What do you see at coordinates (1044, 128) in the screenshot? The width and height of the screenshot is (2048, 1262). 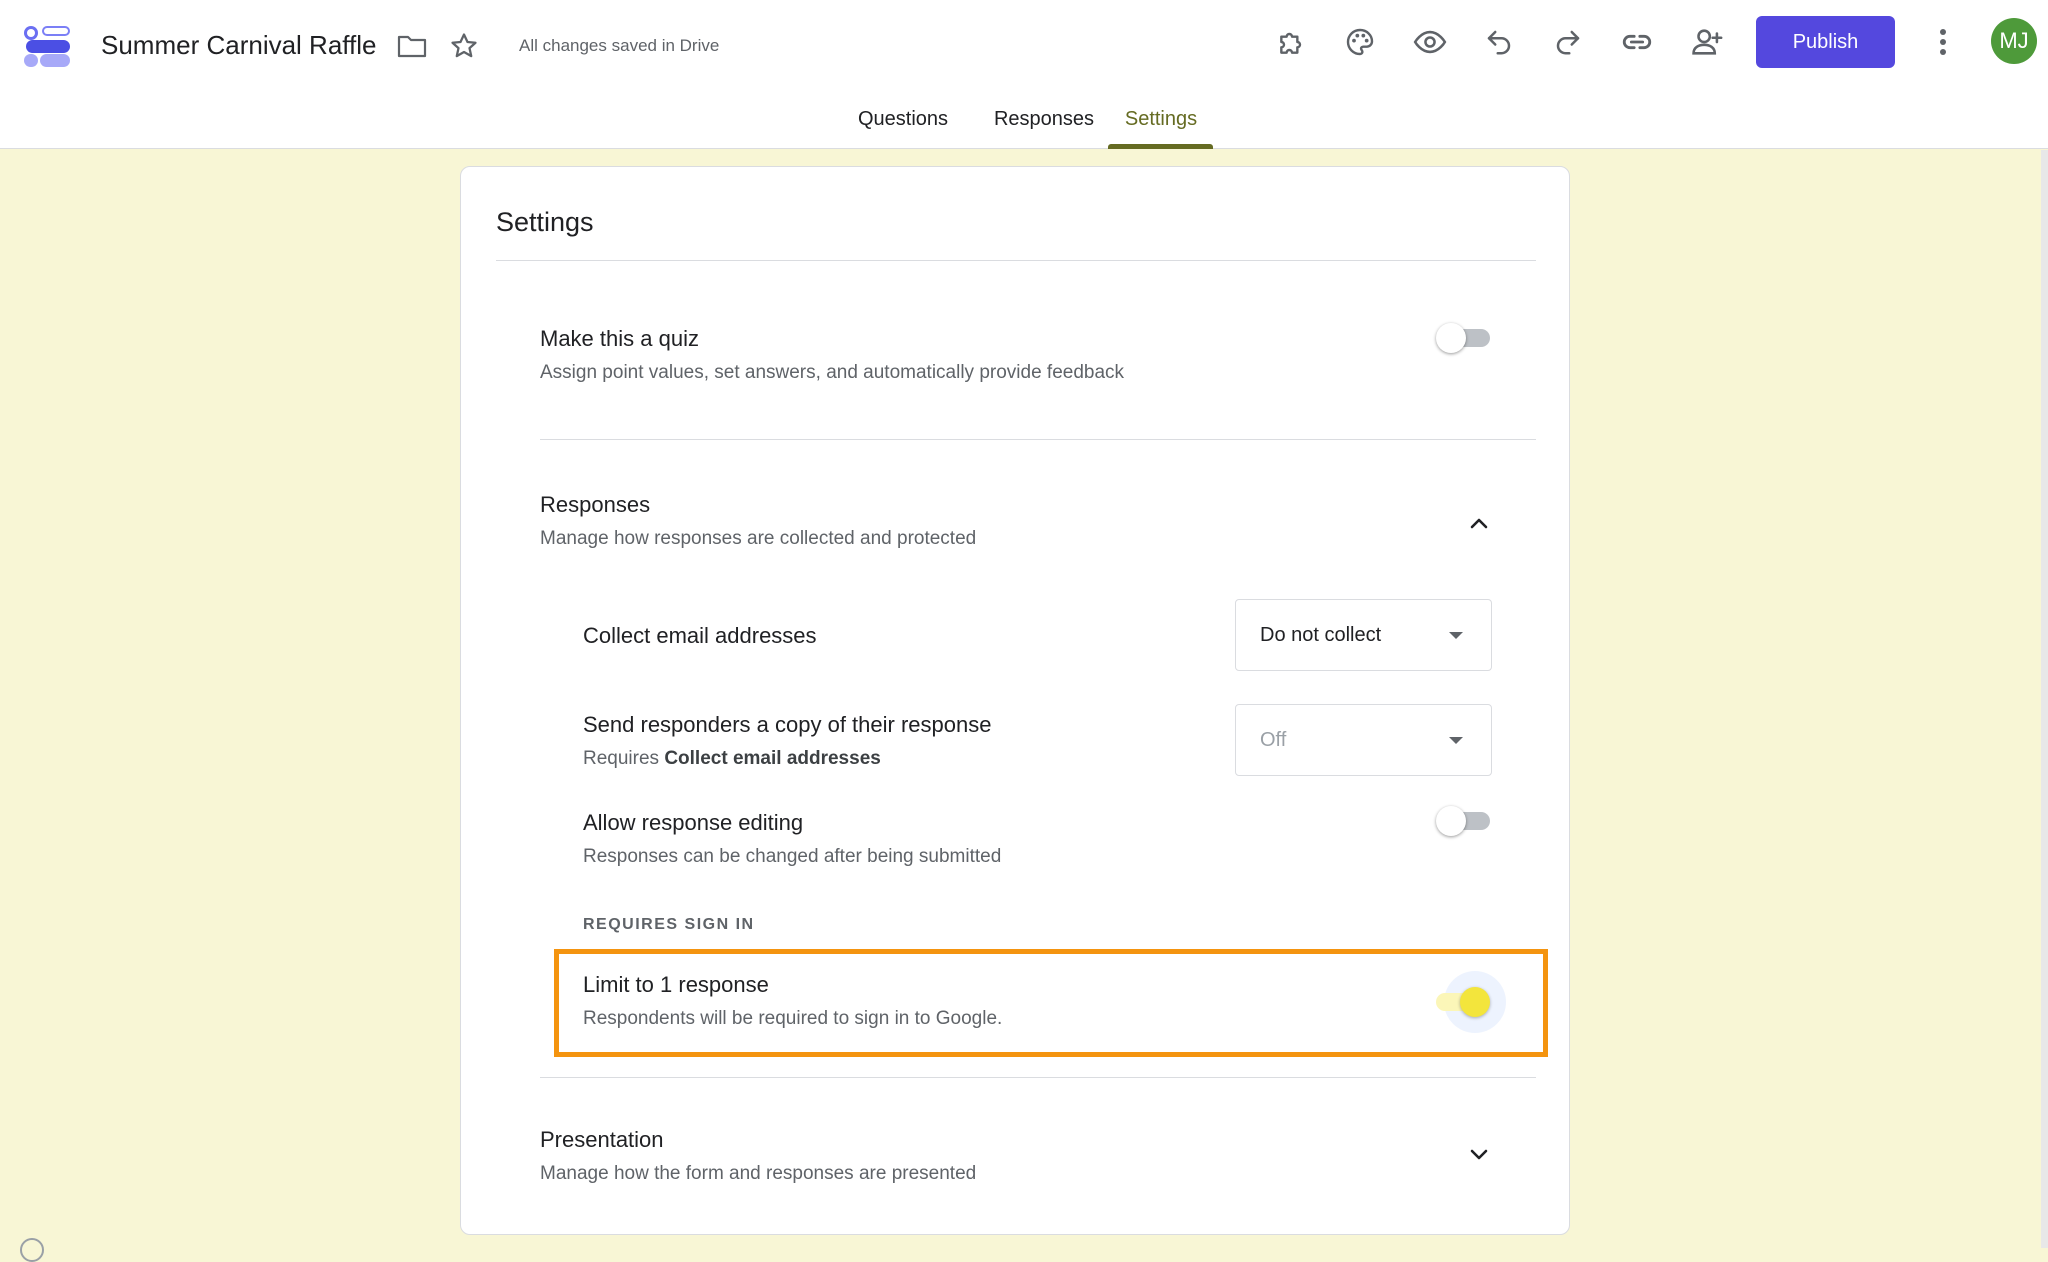 I see `tab-responses: Responses` at bounding box center [1044, 128].